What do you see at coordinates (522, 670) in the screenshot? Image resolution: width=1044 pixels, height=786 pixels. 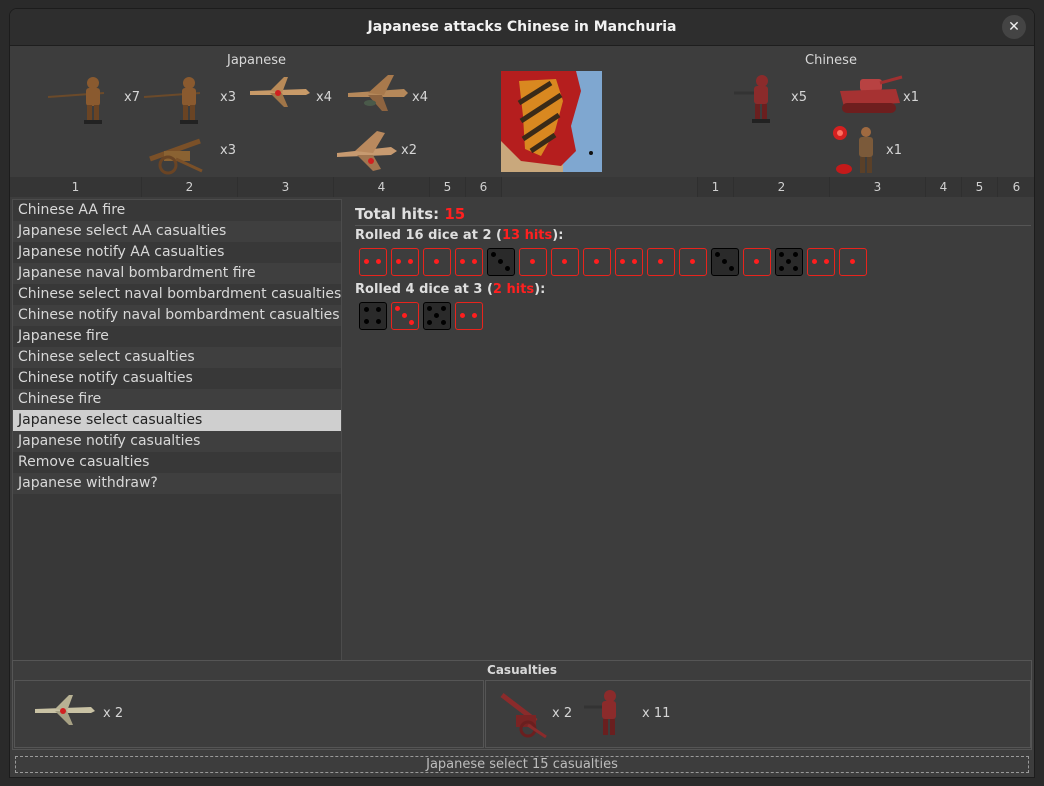 I see `casualties-title: Casualties` at bounding box center [522, 670].